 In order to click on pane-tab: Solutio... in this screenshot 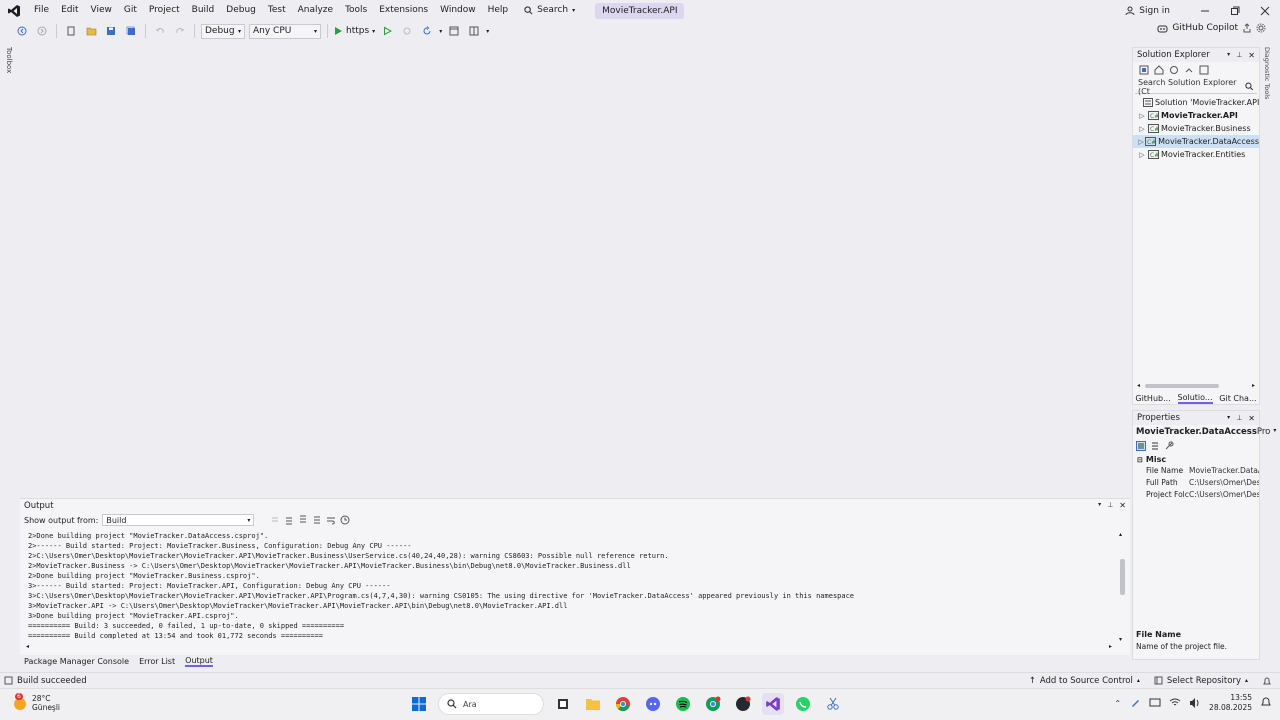, I will do `click(1195, 398)`.